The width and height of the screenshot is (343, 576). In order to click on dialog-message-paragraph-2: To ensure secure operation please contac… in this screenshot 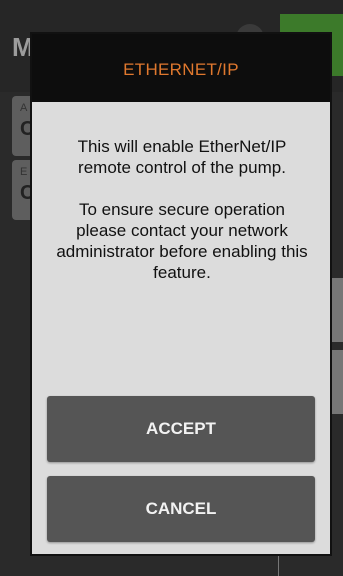, I will do `click(182, 241)`.